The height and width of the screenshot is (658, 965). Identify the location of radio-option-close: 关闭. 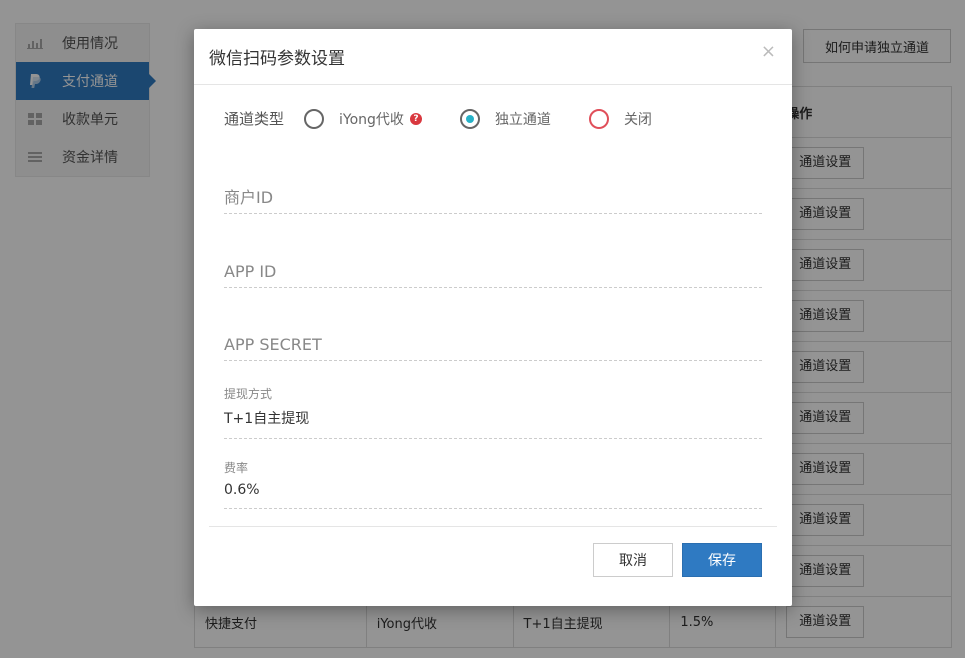
(620, 118).